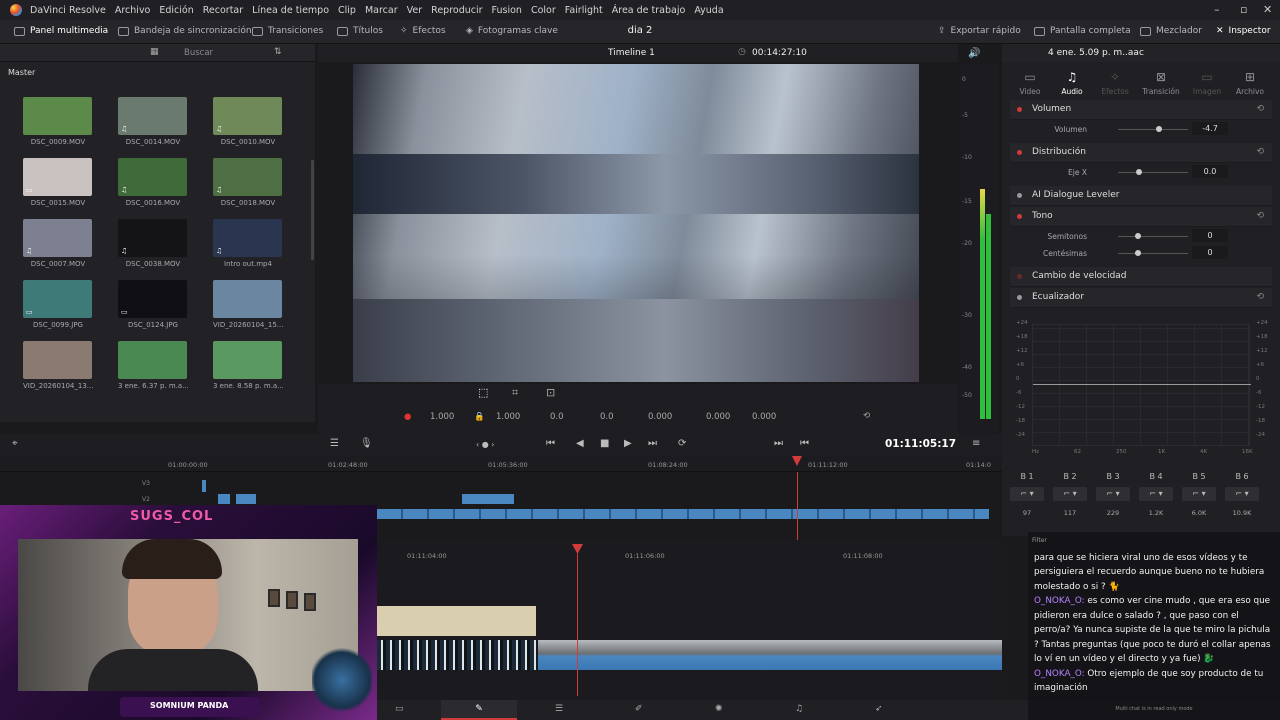 The width and height of the screenshot is (1280, 720). Describe the element at coordinates (1243, 9) in the screenshot. I see `maximize-icon: ▫` at that location.